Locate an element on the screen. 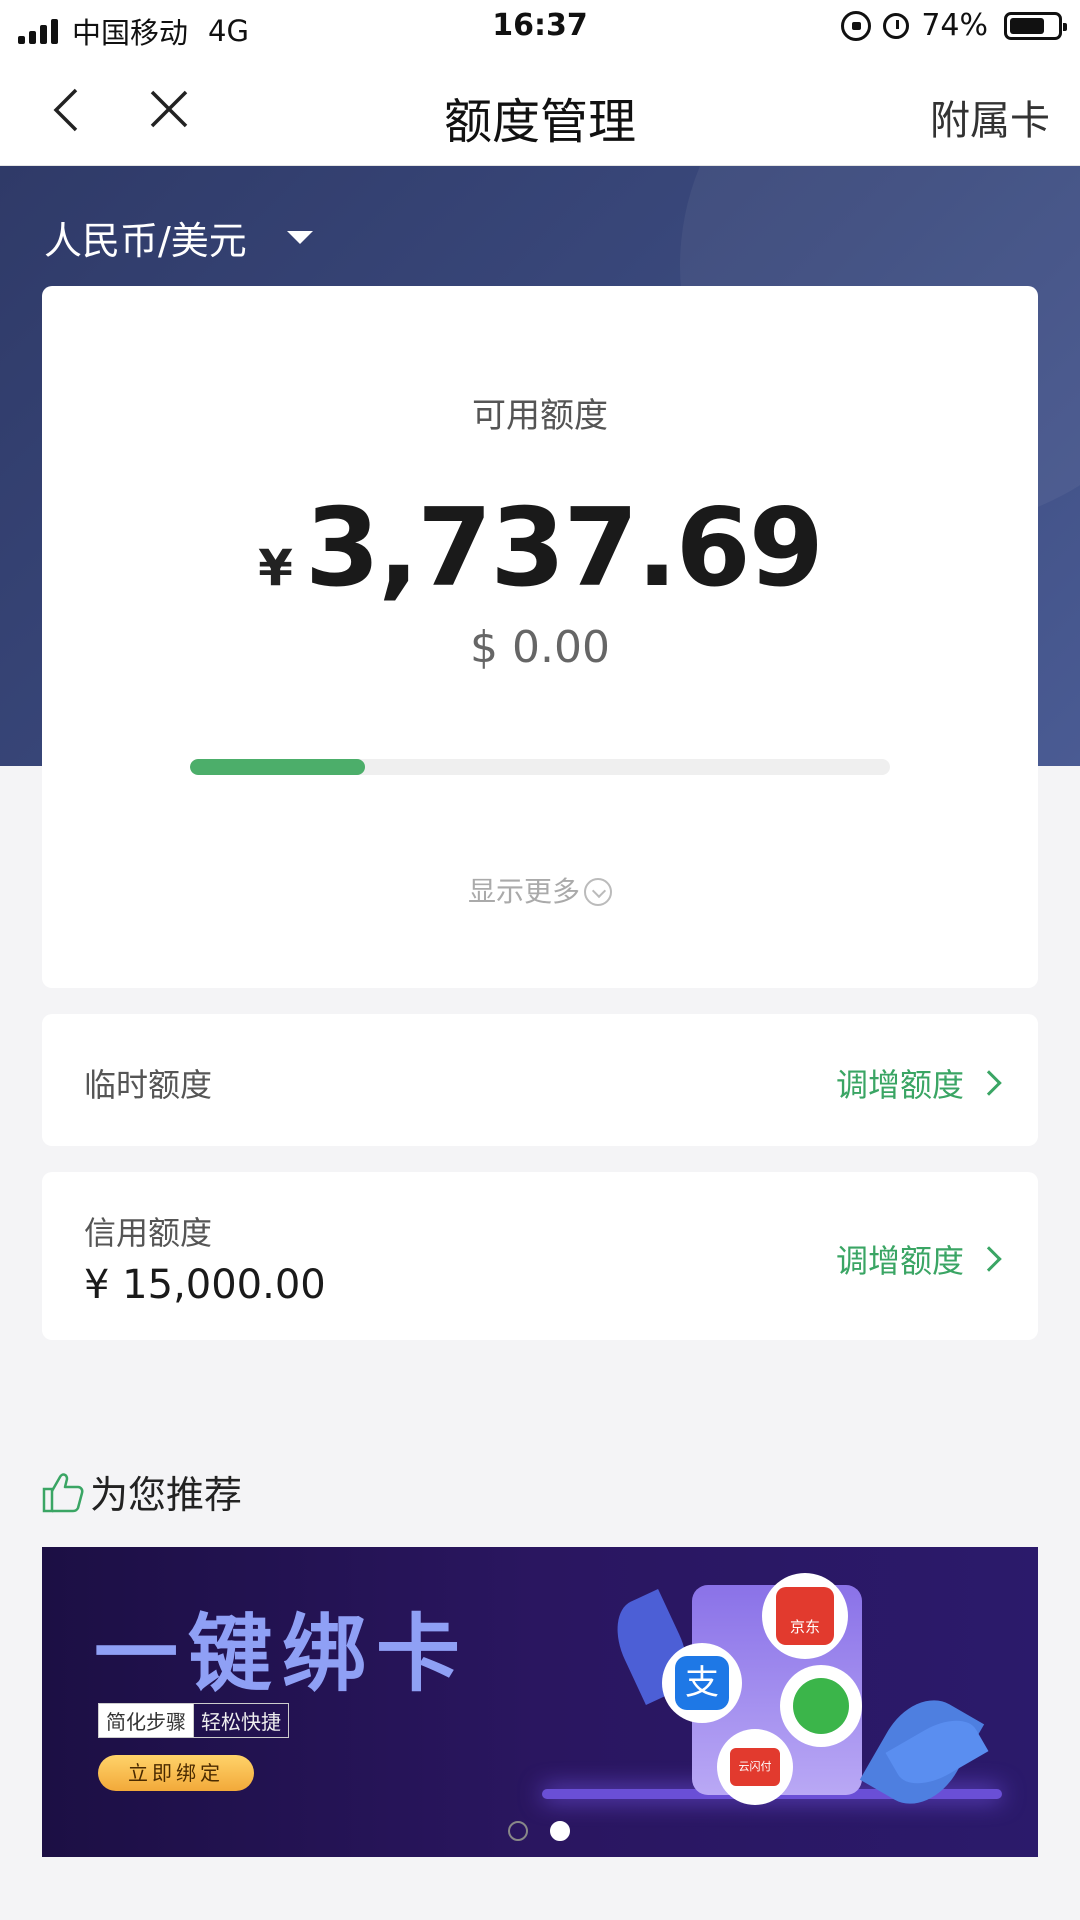 The width and height of the screenshot is (1080, 1920). increase-temporary-limit-link: 调增额度 is located at coordinates (918, 1083).